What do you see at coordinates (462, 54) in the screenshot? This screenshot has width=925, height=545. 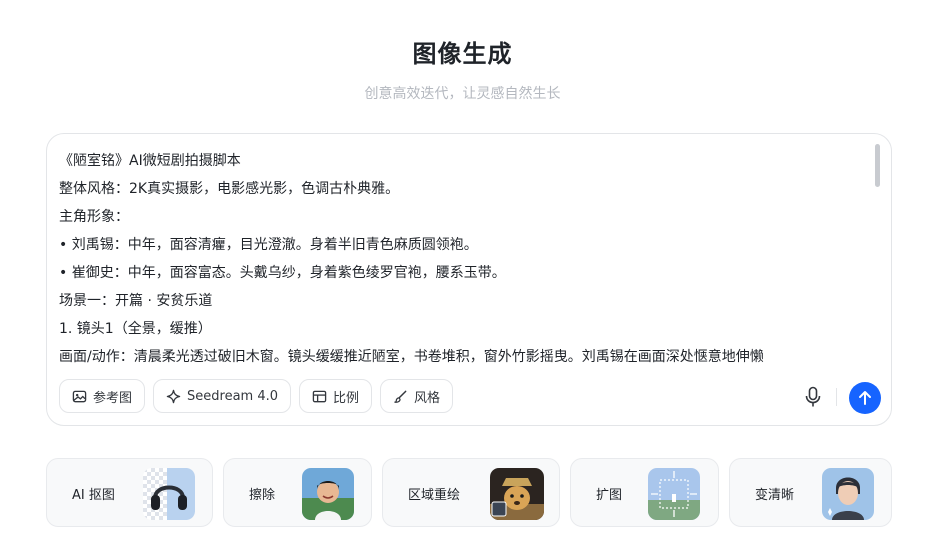 I see `page-title: 图像生成` at bounding box center [462, 54].